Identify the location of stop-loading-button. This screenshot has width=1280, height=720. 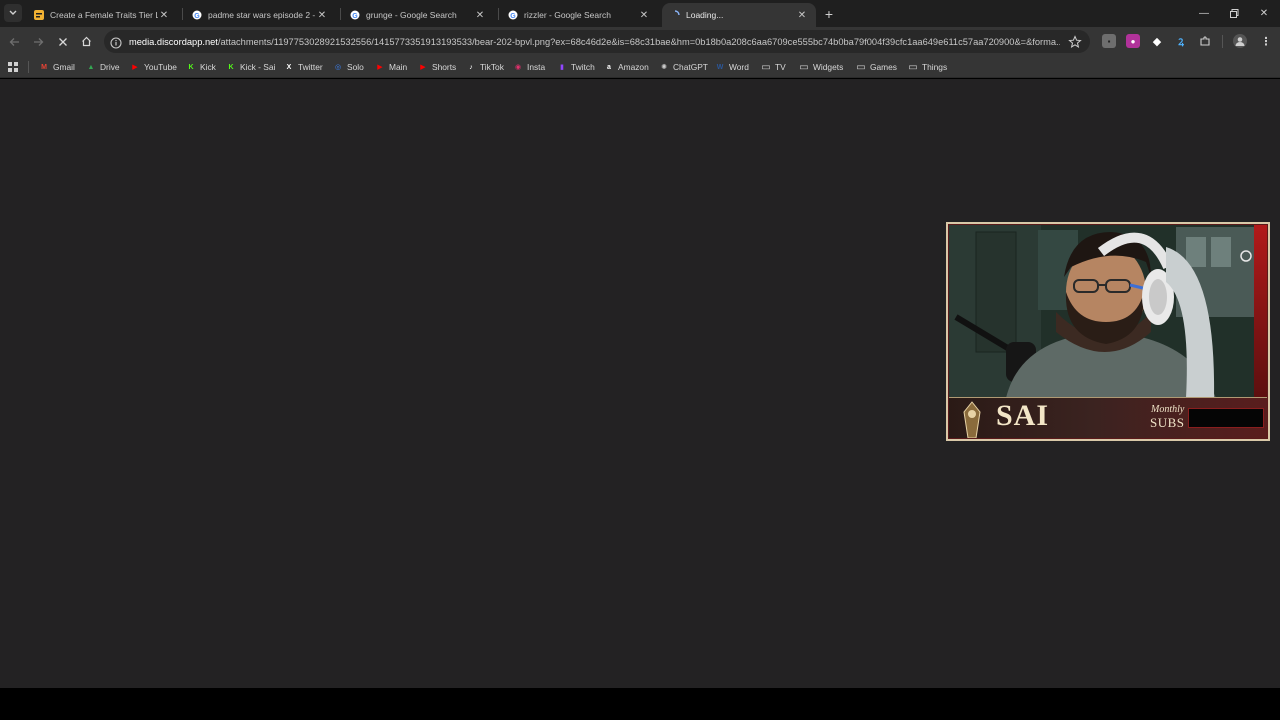
(62, 41).